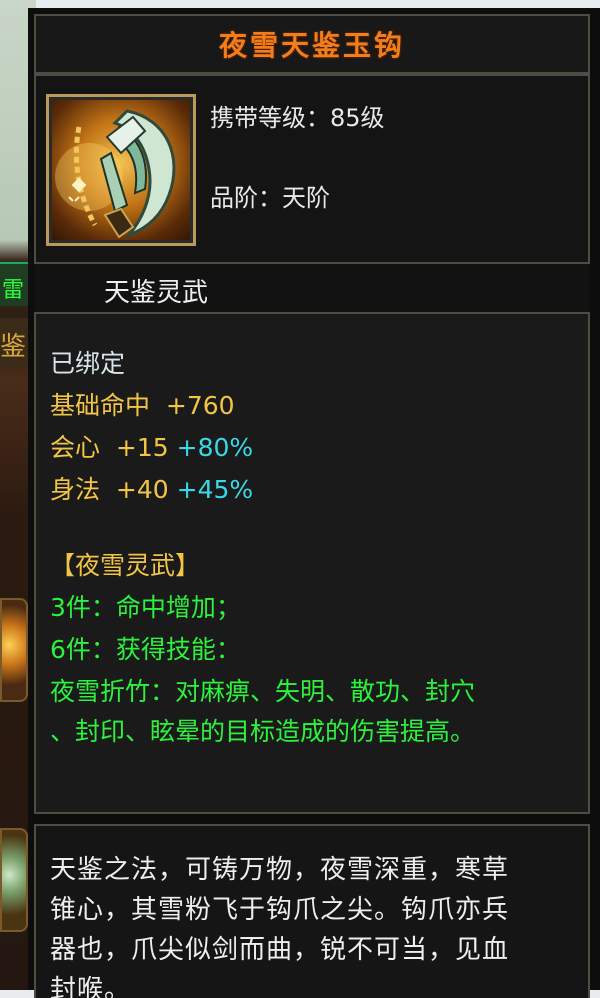  What do you see at coordinates (75, 489) in the screenshot?
I see `stat-agility-label: 身法` at bounding box center [75, 489].